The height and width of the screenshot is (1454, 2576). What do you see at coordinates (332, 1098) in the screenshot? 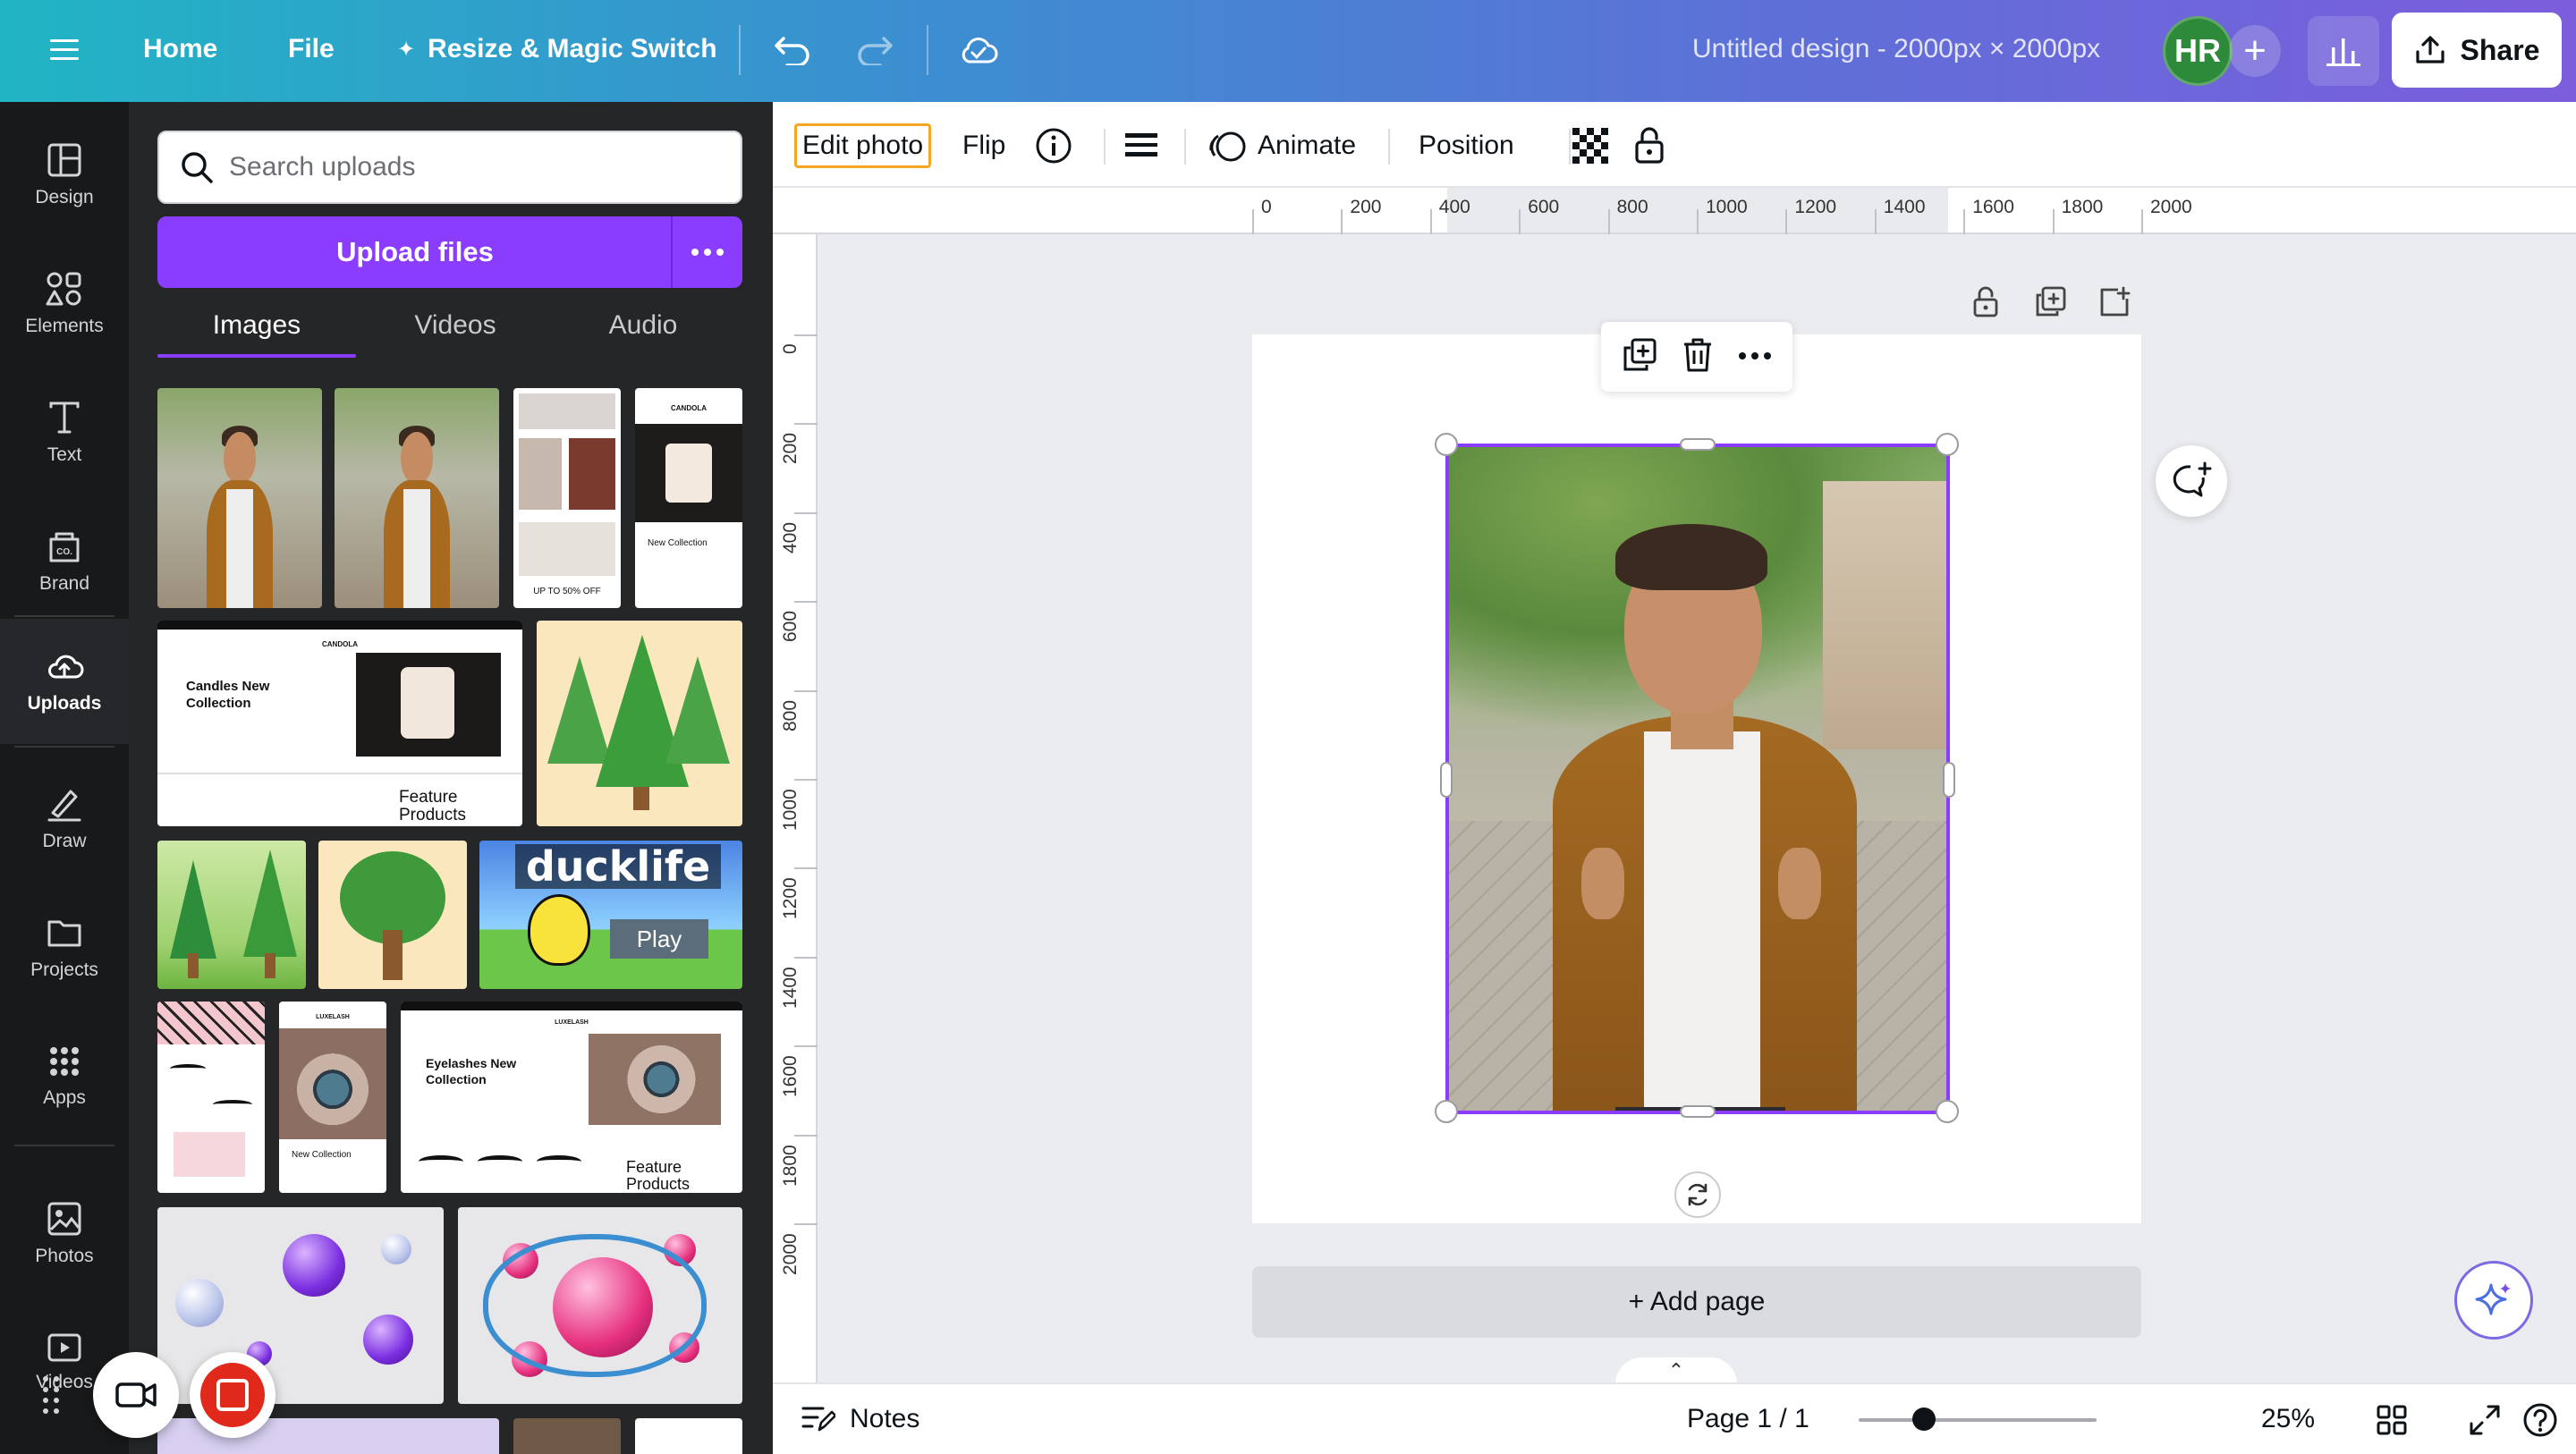
I see `upload-thumbnail-lash-mobile-2: LUXELASH New Collection` at bounding box center [332, 1098].